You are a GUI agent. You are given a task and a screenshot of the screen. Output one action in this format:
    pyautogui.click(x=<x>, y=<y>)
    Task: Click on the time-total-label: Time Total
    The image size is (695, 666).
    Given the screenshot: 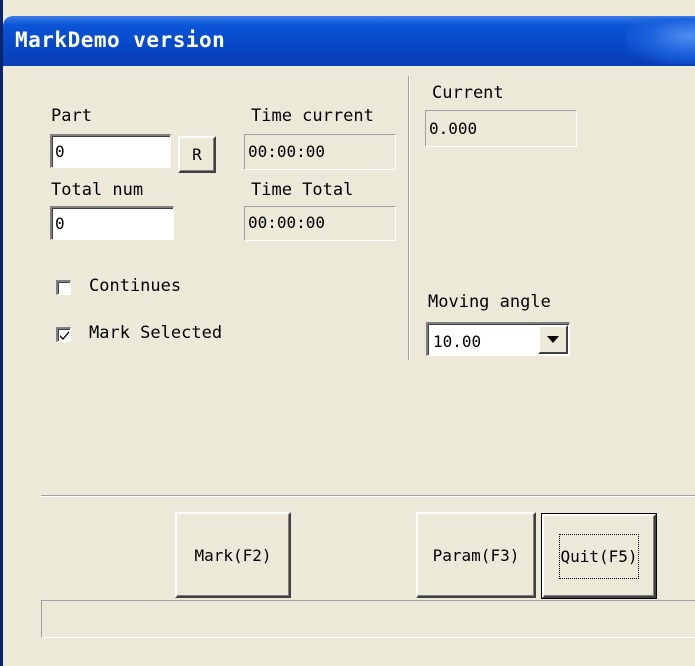 What is the action you would take?
    pyautogui.click(x=302, y=190)
    